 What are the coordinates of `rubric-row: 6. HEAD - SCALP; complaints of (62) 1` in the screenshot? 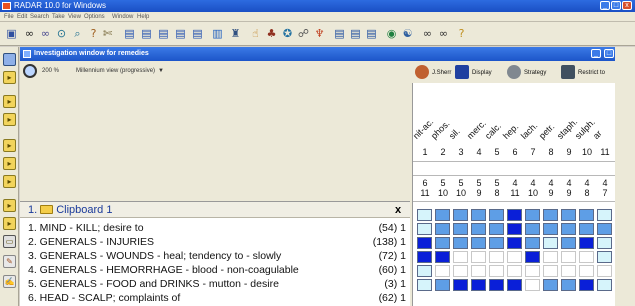 It's located at (215, 298).